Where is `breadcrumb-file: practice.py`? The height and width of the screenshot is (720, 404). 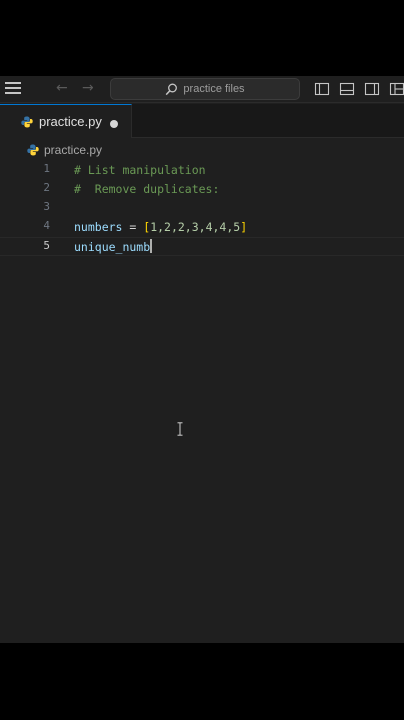
breadcrumb-file: practice.py is located at coordinates (73, 150).